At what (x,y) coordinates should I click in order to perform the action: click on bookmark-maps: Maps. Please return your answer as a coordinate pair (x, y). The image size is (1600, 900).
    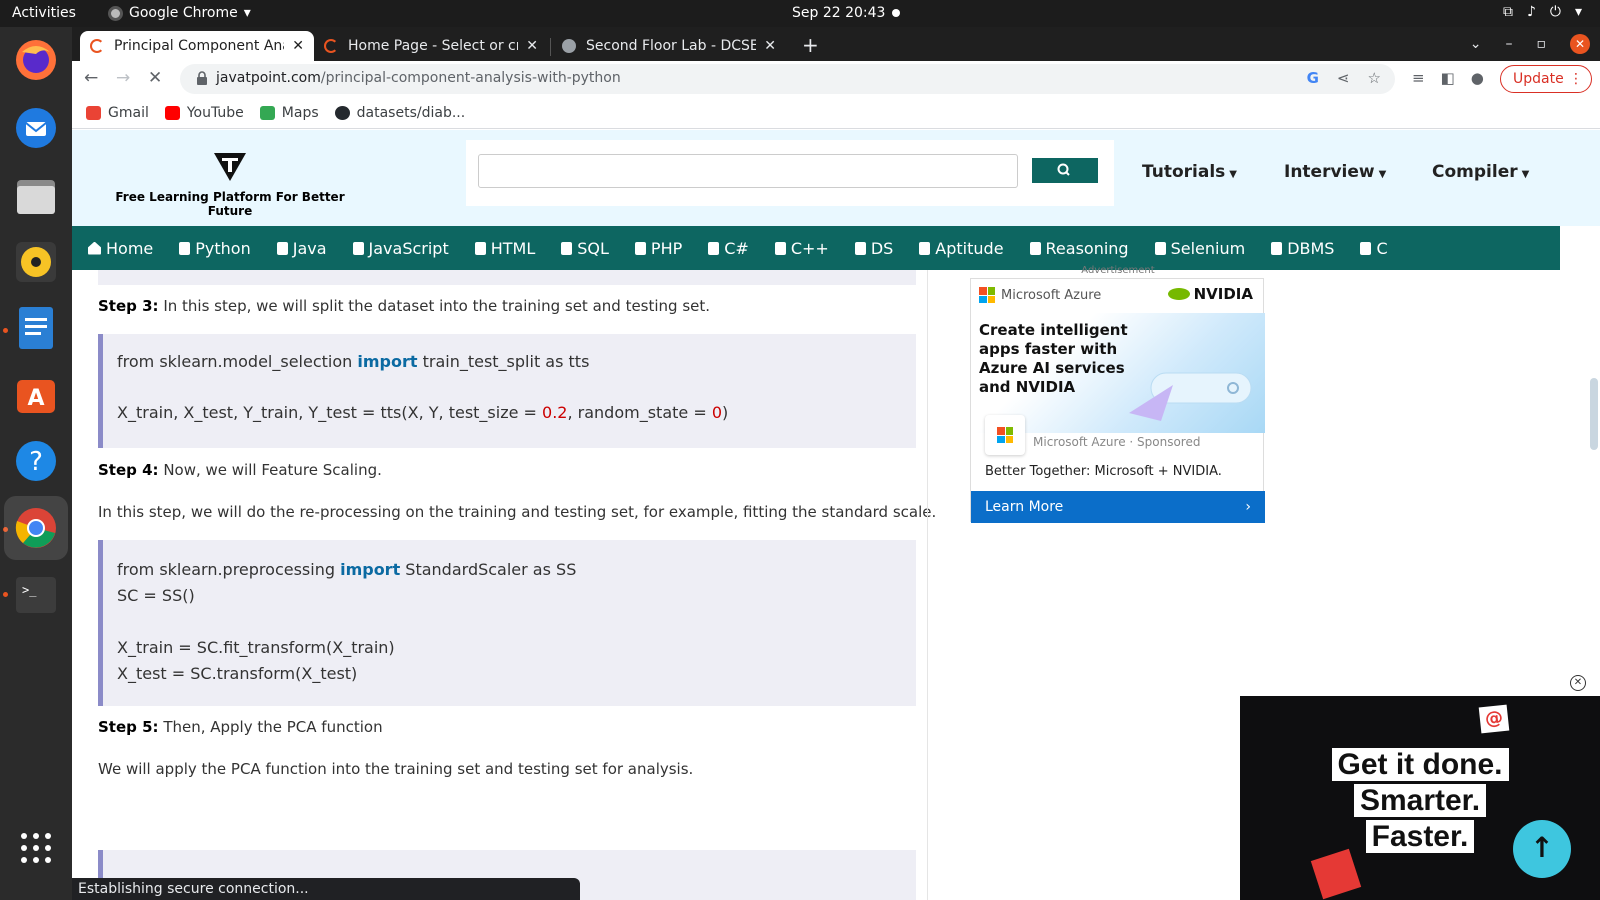
    Looking at the image, I should click on (289, 113).